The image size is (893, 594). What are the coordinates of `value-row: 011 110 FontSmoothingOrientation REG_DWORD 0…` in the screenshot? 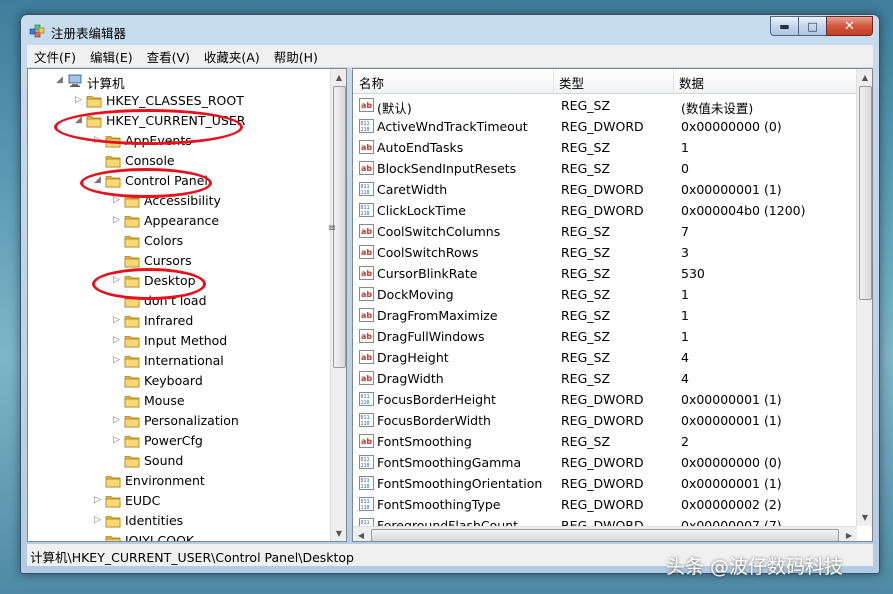 It's located at (605, 483).